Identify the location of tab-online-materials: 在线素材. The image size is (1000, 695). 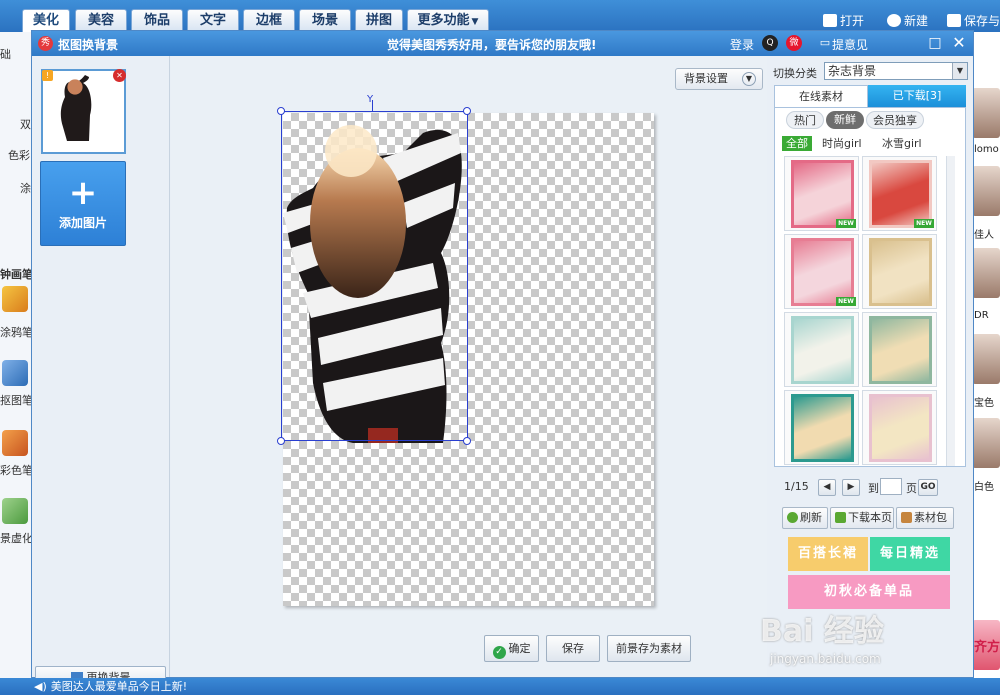
(821, 96).